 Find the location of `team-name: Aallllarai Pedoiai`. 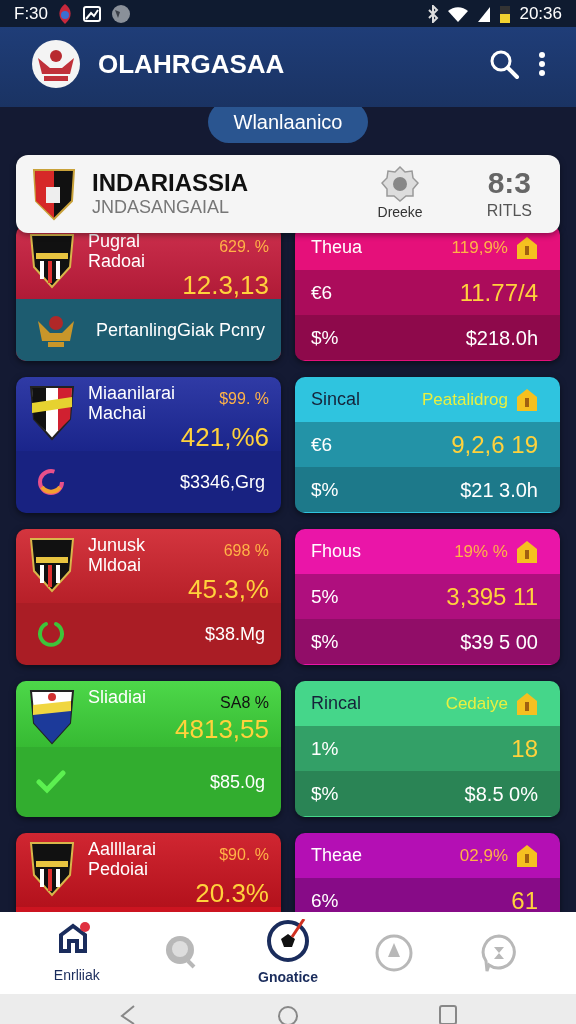

team-name: Aallllarai Pedoiai is located at coordinates (122, 859).